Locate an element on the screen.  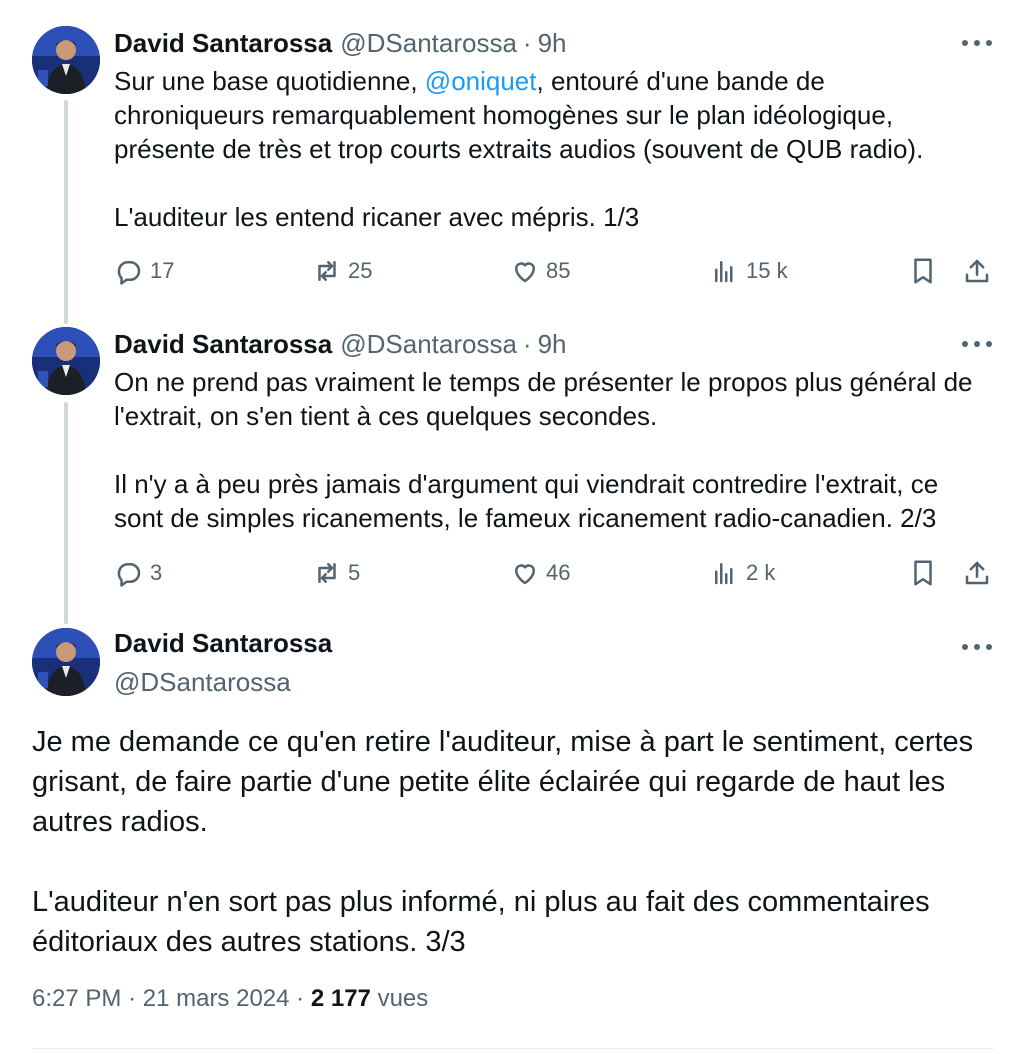
text-line: éditoriaux des autres stations. 3/3 is located at coordinates (249, 942).